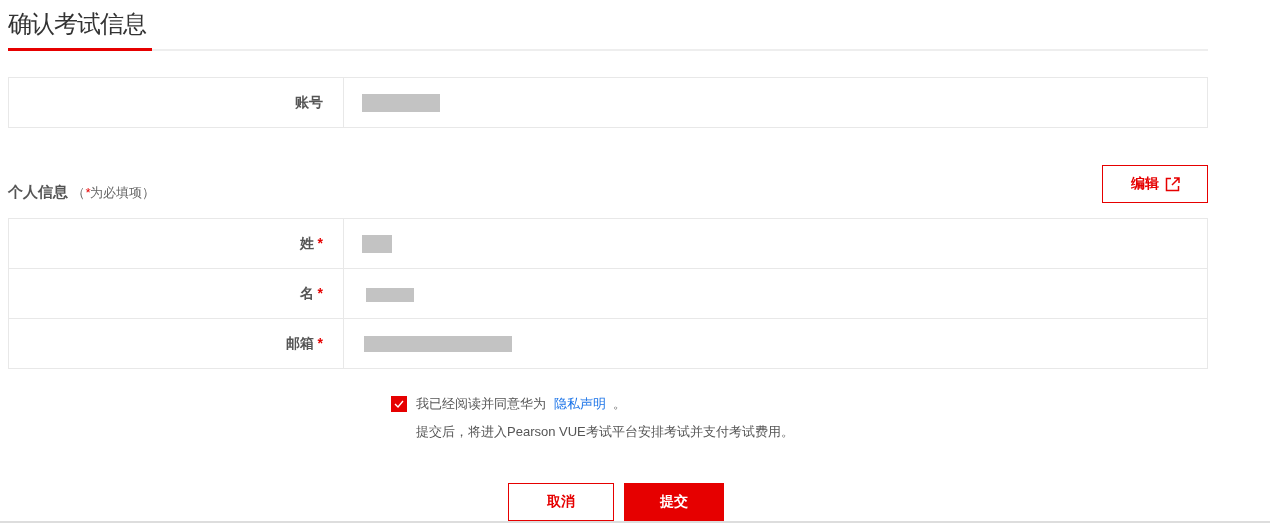  I want to click on field-label: 名 *, so click(311, 293).